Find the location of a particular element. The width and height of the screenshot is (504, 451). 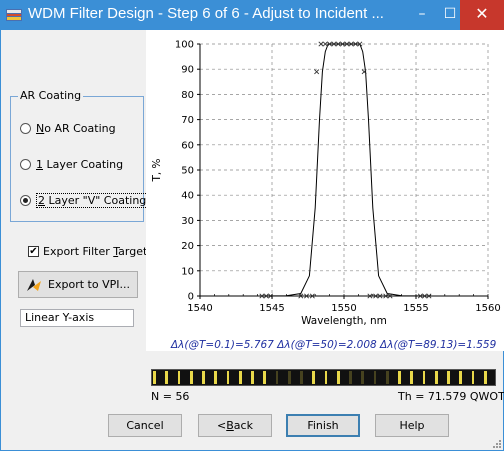

radio-2-layer-v-coating: 2 Layer "V" Coating is located at coordinates (84, 200).